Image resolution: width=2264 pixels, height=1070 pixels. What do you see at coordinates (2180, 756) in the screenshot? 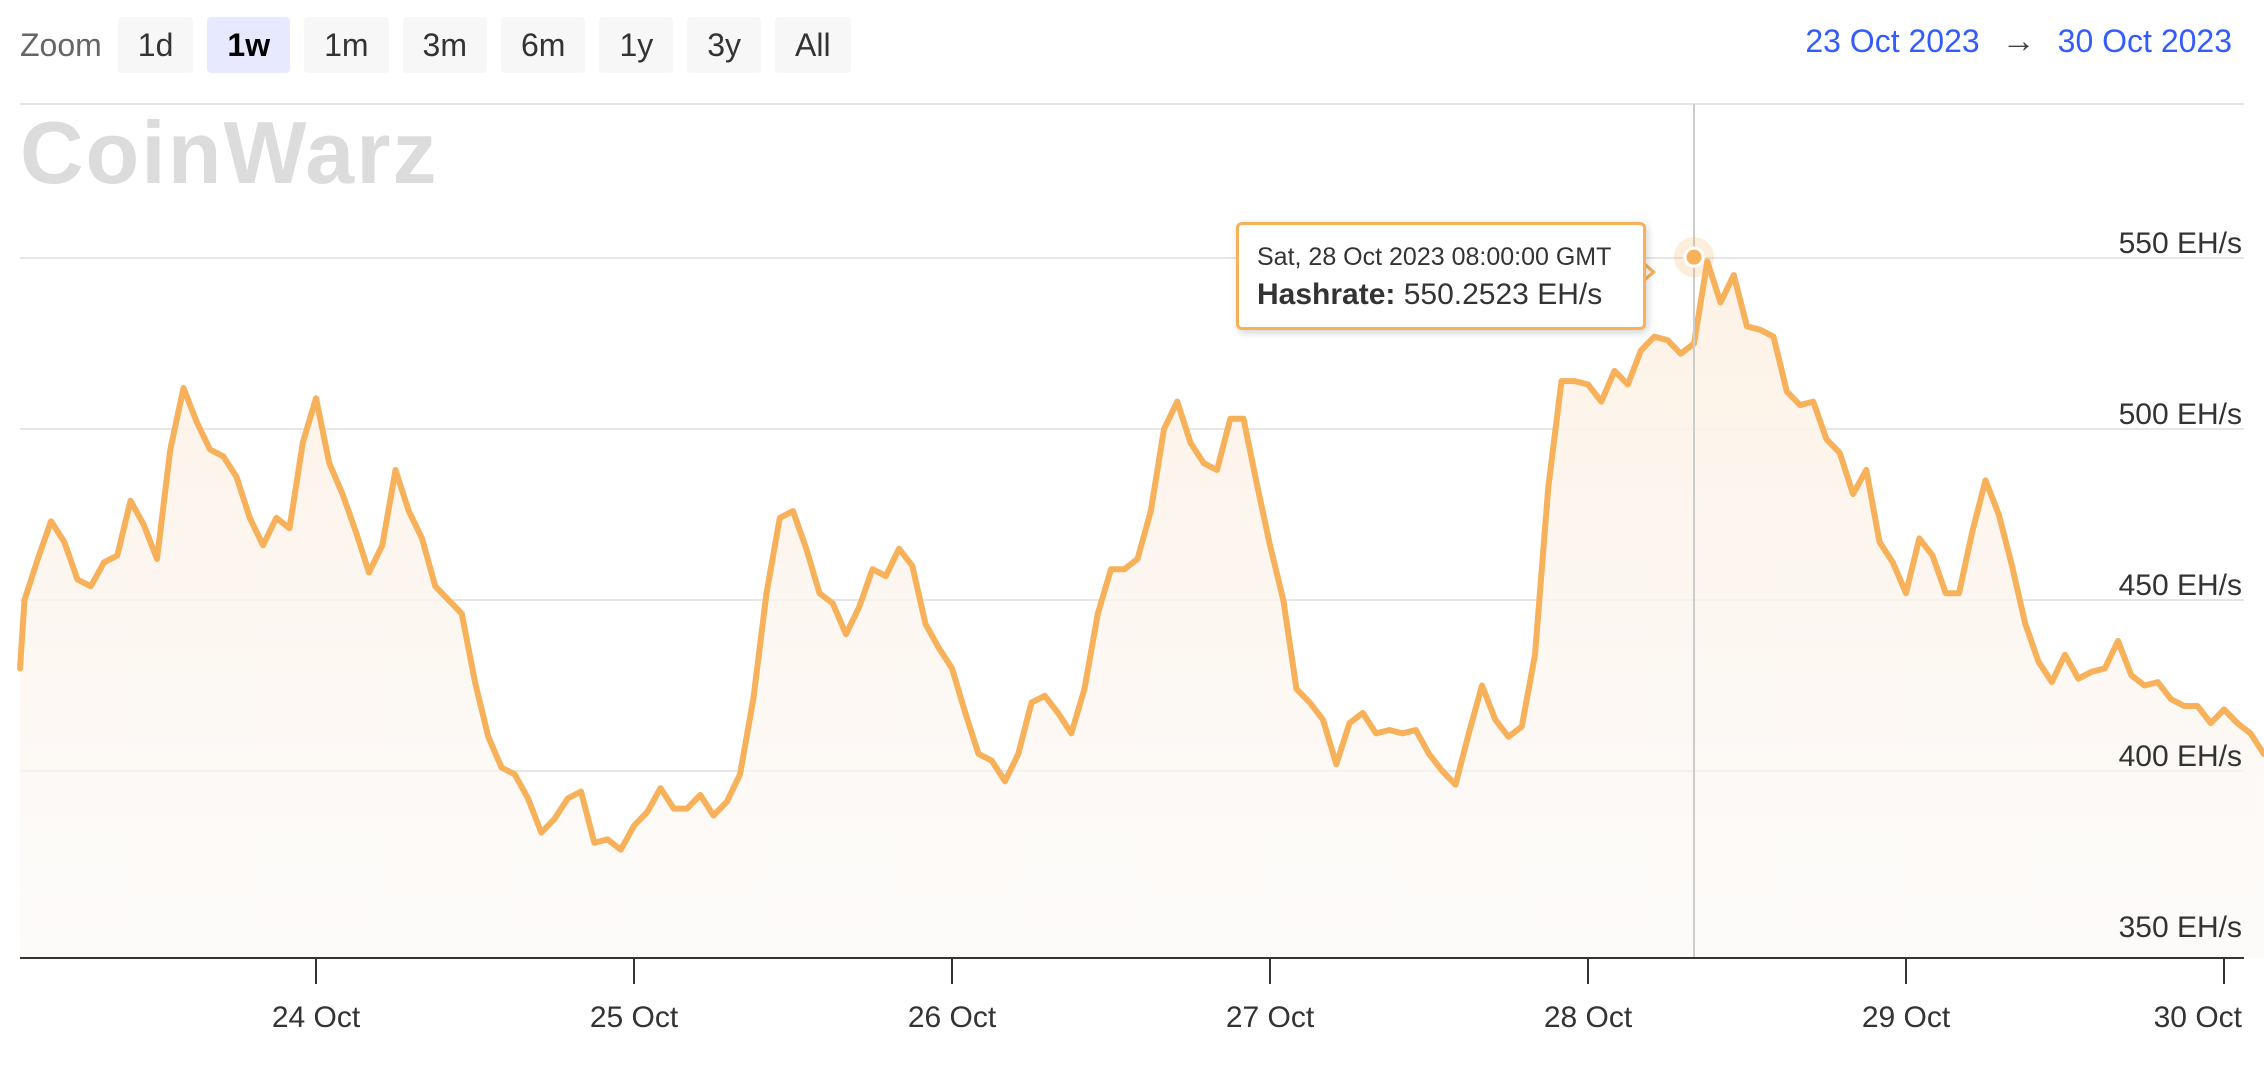
I see `y-tick-label: 400 EH/s` at bounding box center [2180, 756].